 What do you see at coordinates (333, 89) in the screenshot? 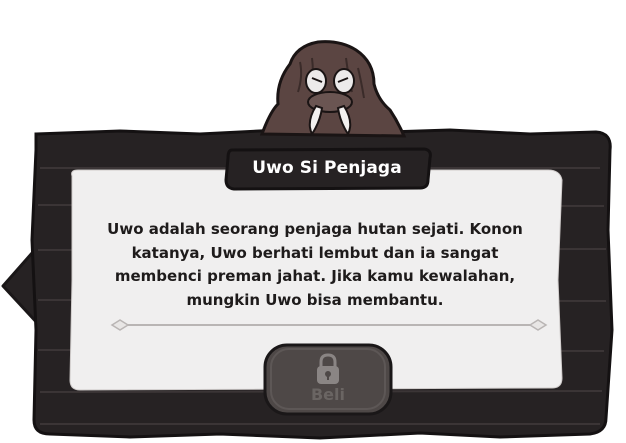
I see `walrus-guardian-portrait` at bounding box center [333, 89].